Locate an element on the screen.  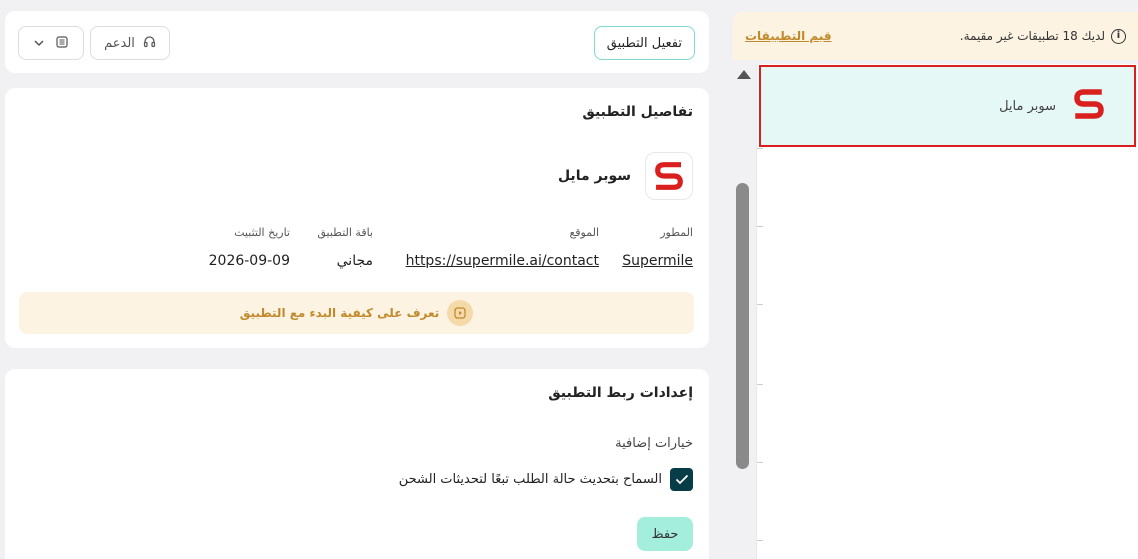
install-date-field: تاريخ التثبيت 2026-09-09 is located at coordinates (249, 247).